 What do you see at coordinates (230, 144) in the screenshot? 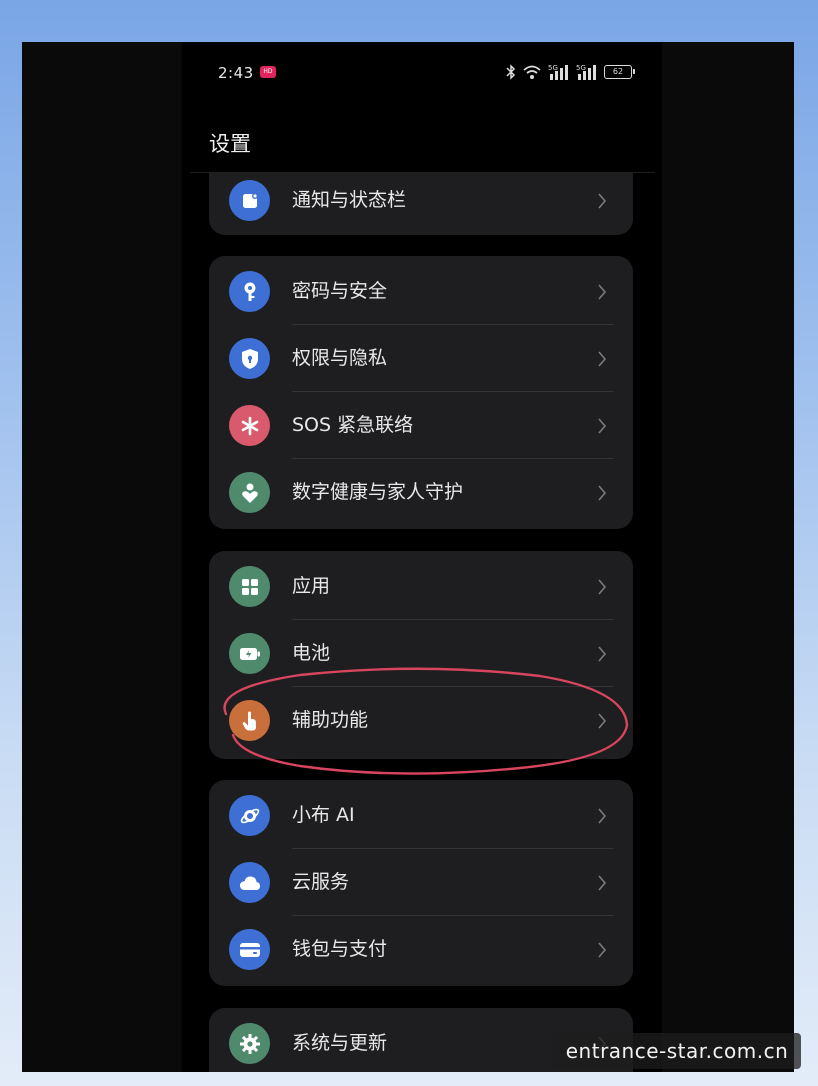
I see `page-title: 设置` at bounding box center [230, 144].